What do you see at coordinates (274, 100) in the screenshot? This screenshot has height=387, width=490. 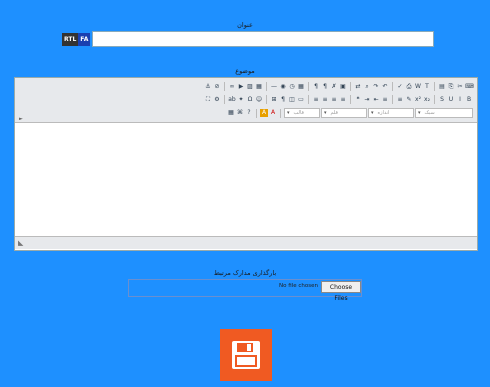 I see `pagebreak-icon: ⊞` at bounding box center [274, 100].